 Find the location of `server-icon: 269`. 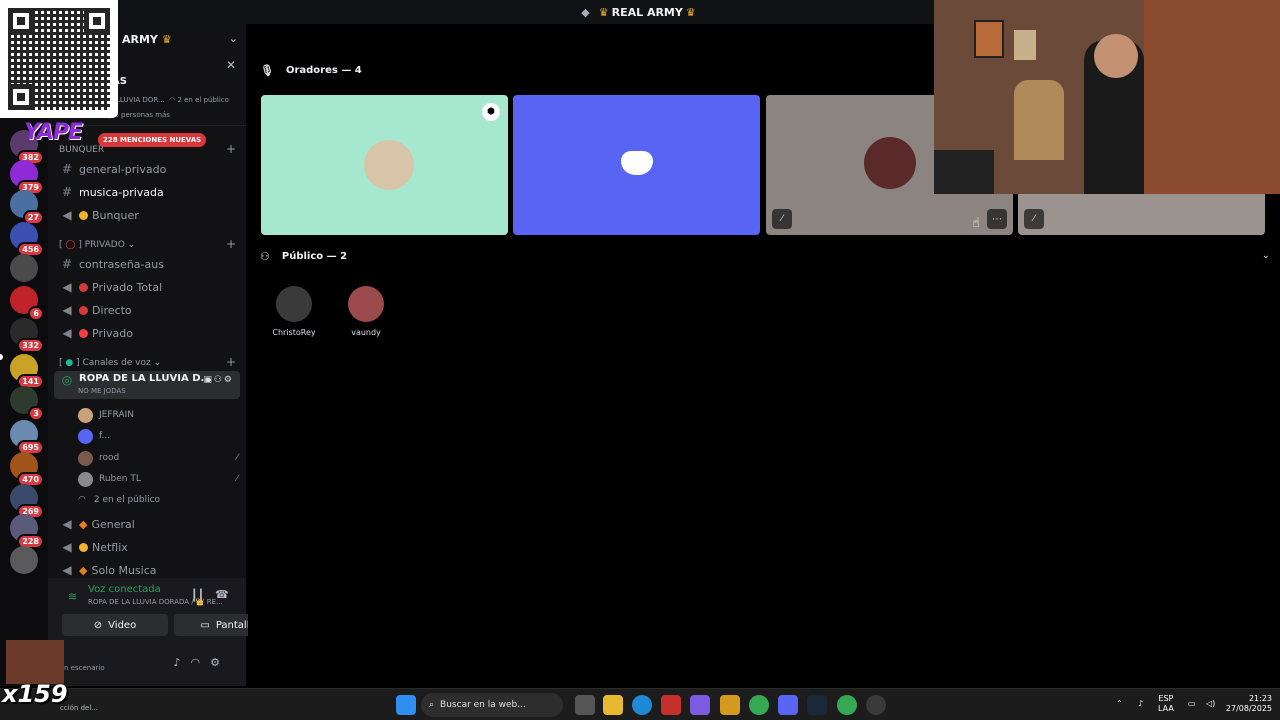

server-icon: 269 is located at coordinates (27, 501).